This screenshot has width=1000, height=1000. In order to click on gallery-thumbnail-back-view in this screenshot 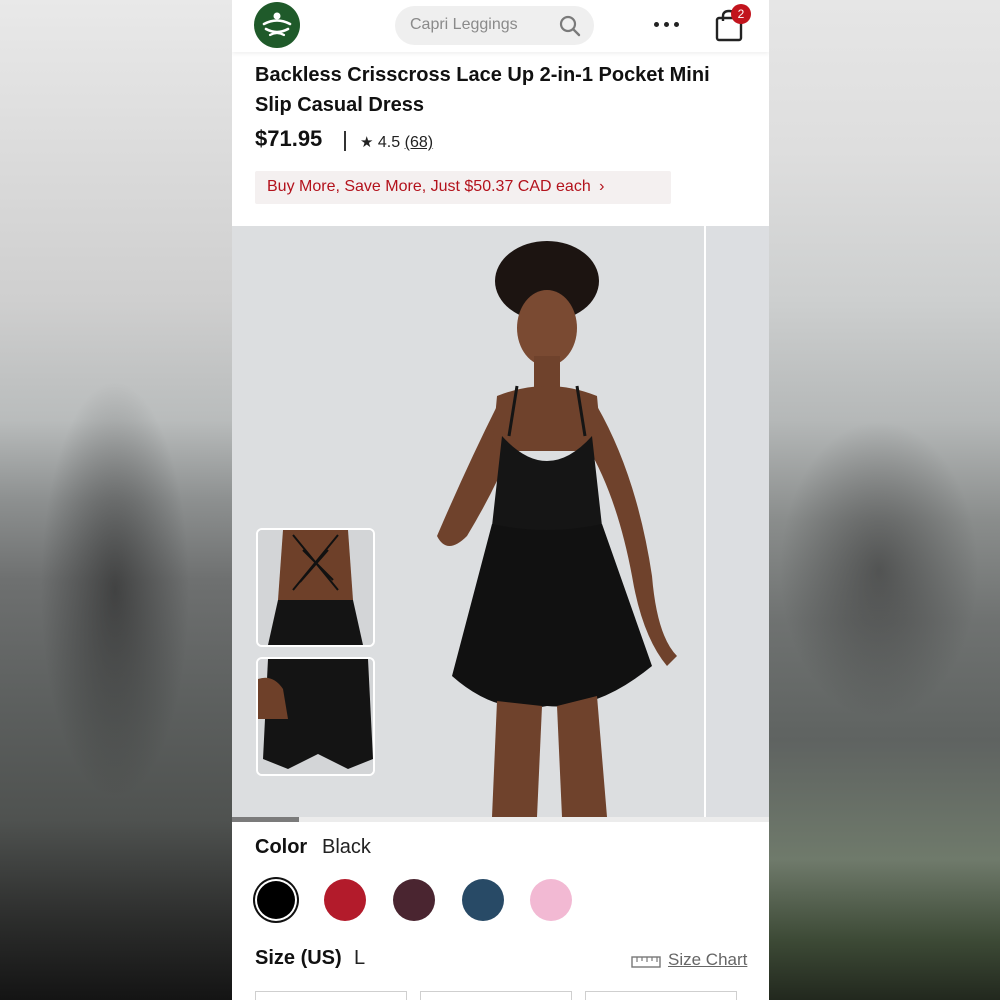, I will do `click(315, 587)`.